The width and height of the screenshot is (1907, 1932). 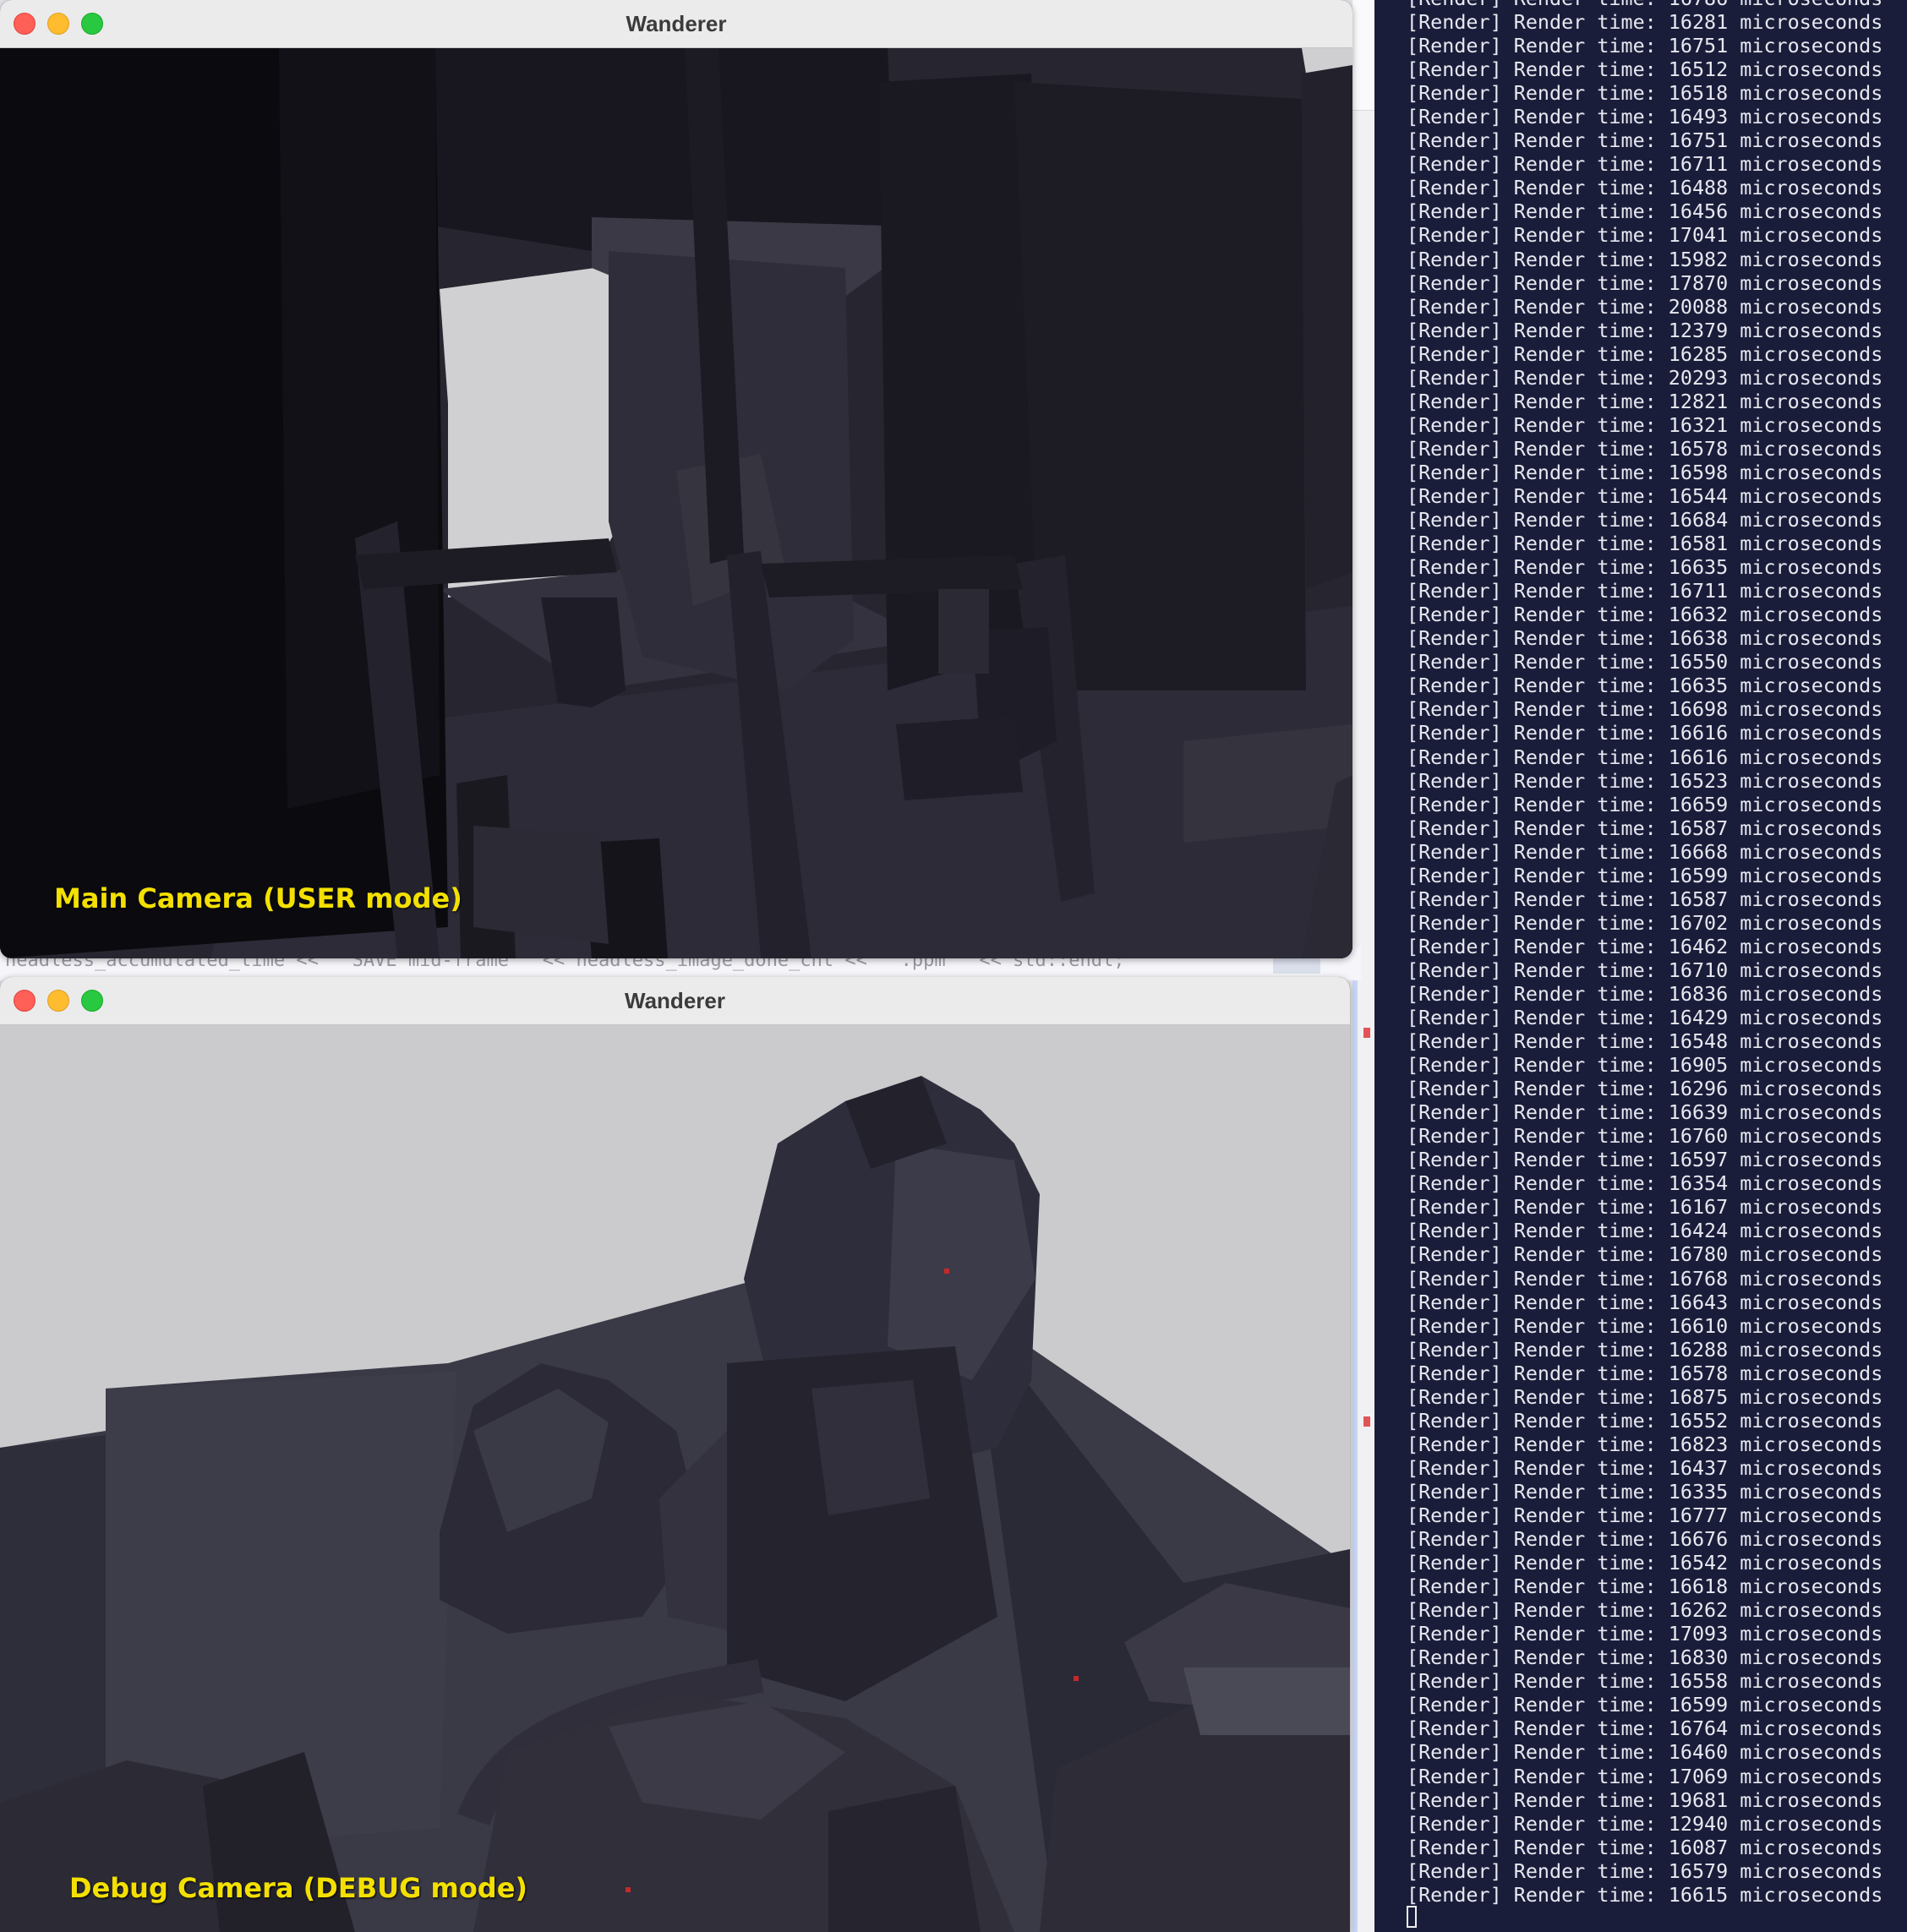 I want to click on log-line: [Render] Render time: 16460 microseconds, so click(x=1645, y=1752).